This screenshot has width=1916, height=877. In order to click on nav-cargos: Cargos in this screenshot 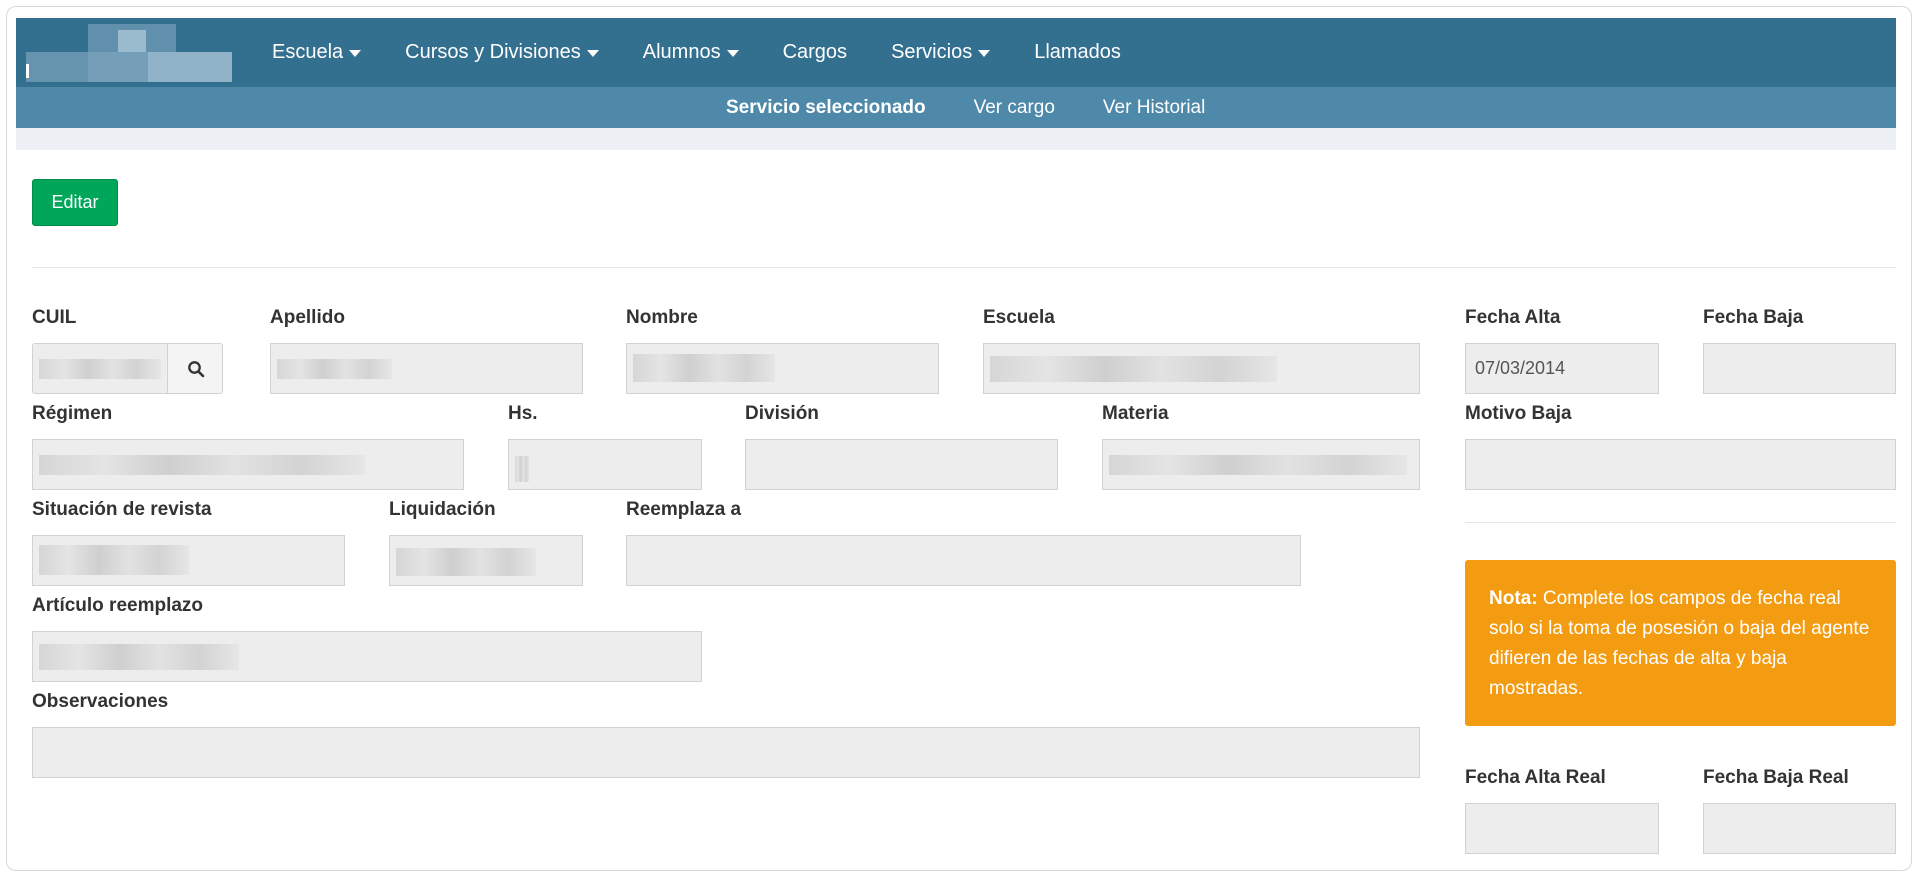, I will do `click(815, 52)`.